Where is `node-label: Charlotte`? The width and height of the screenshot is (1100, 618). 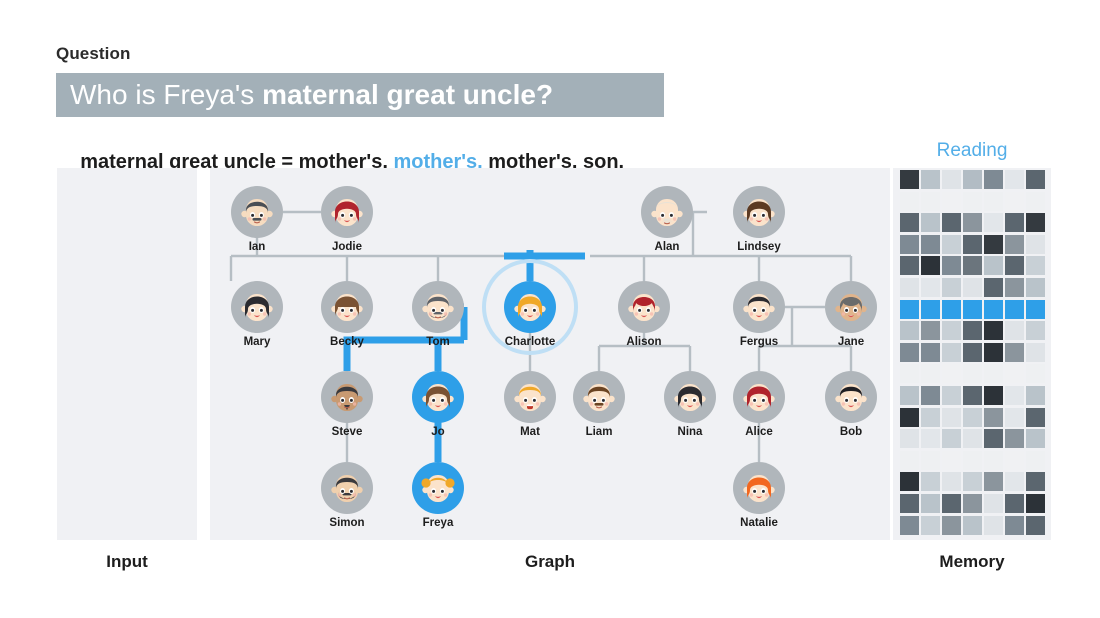 node-label: Charlotte is located at coordinates (530, 342).